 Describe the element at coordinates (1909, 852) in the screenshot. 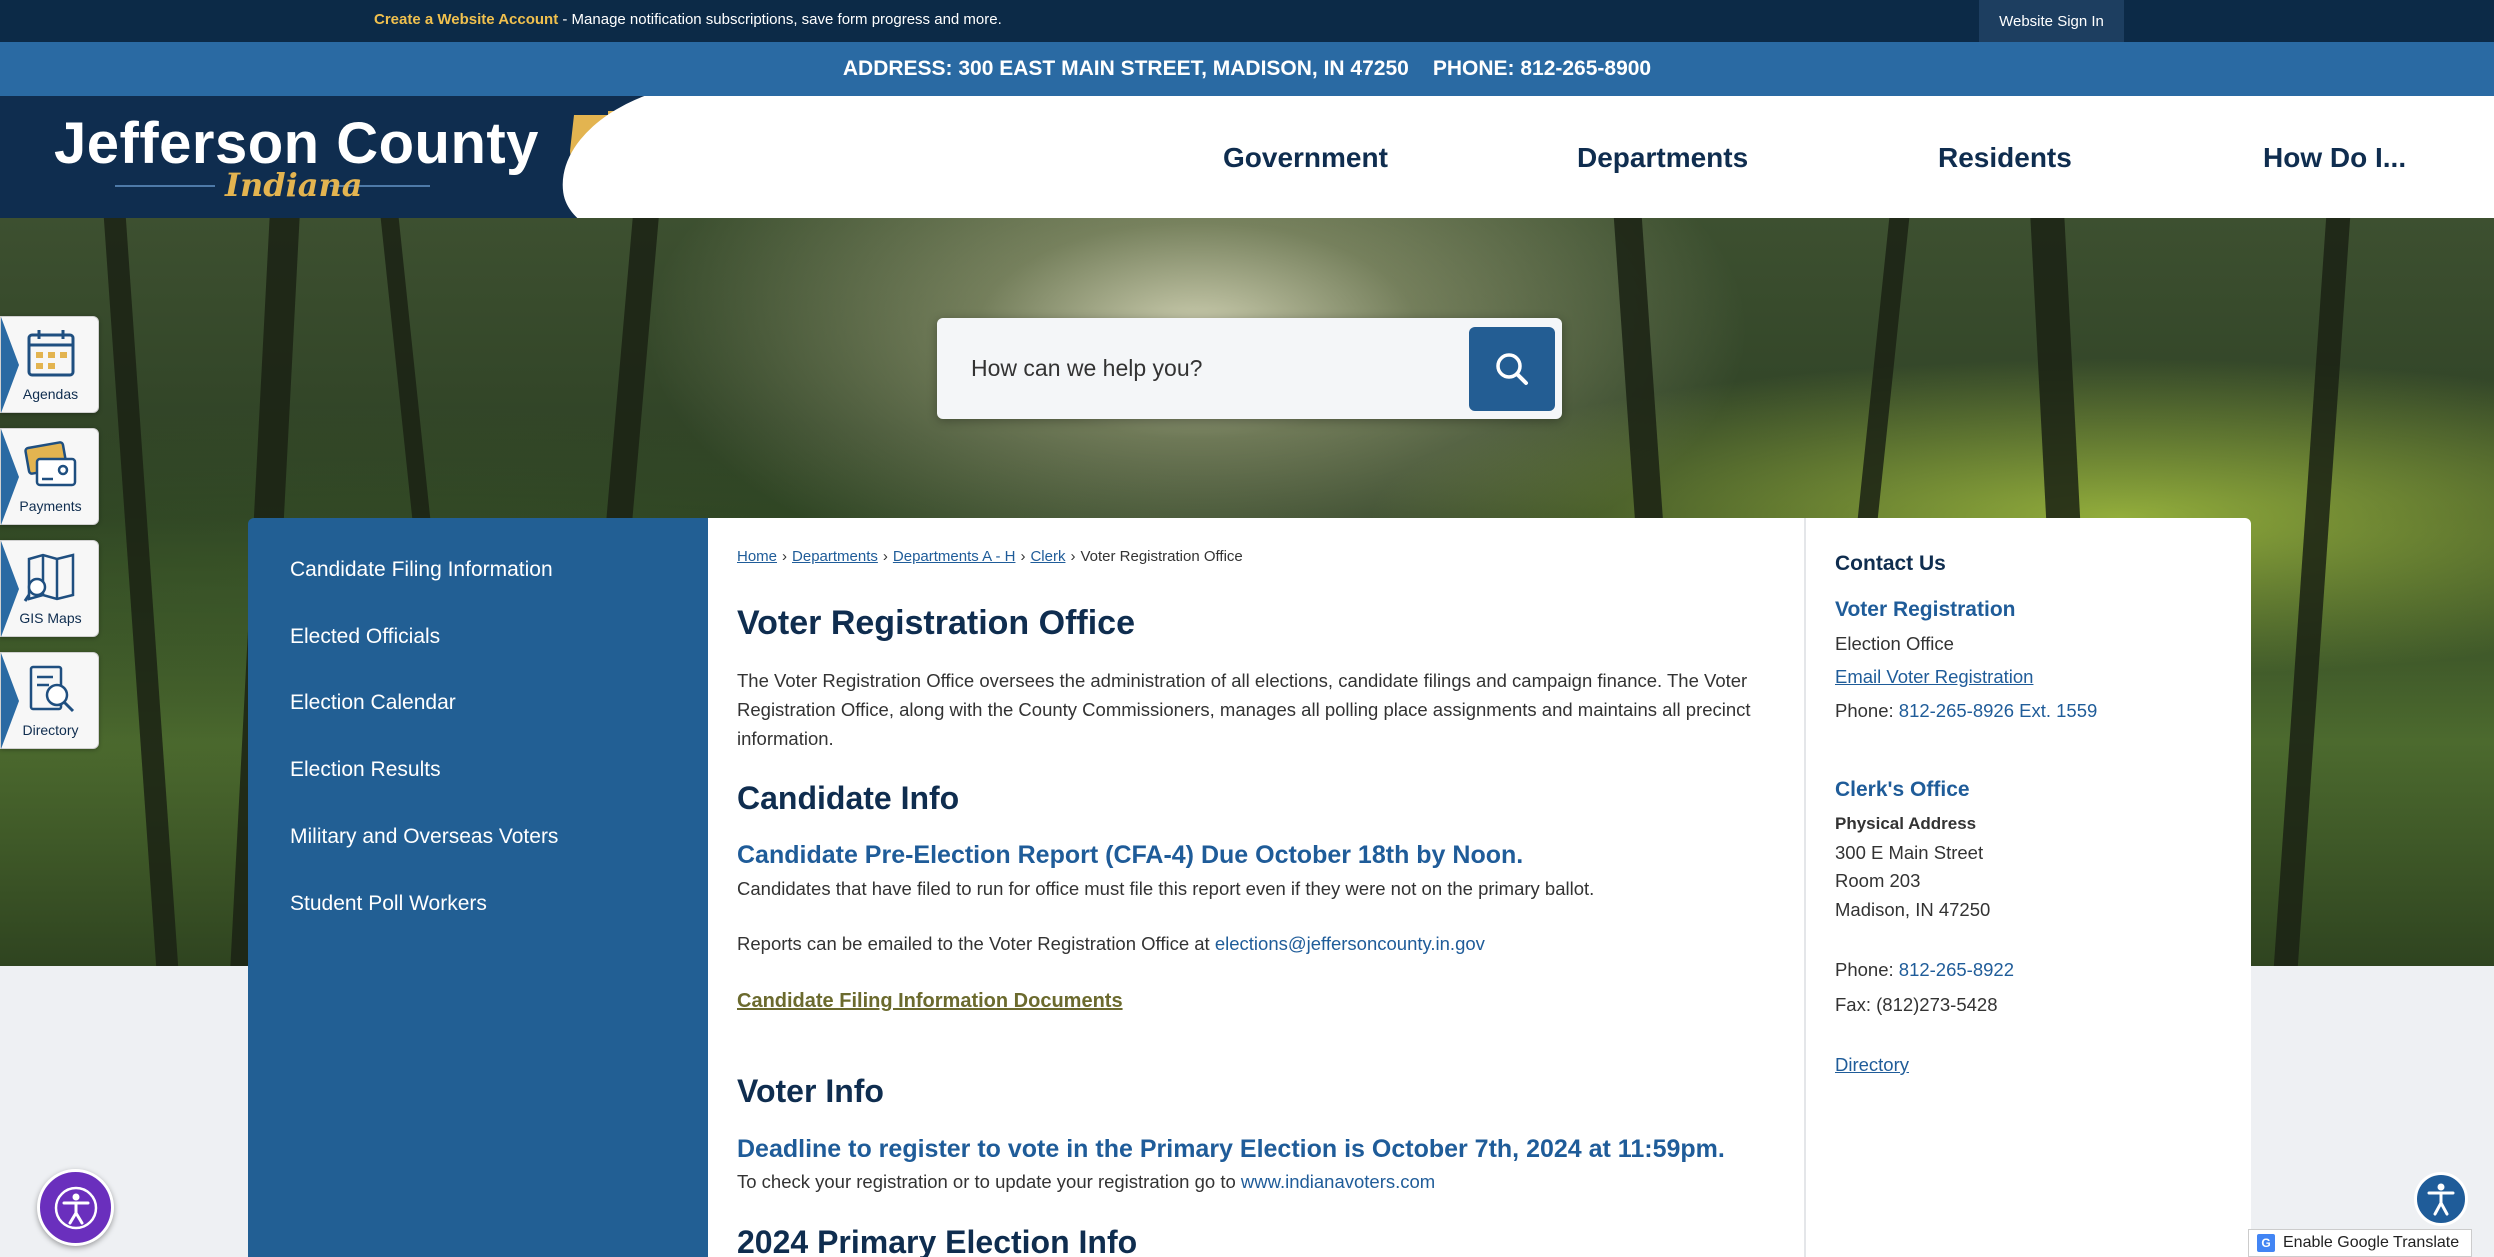

I see `address-line-1: 300 E Main Street` at that location.